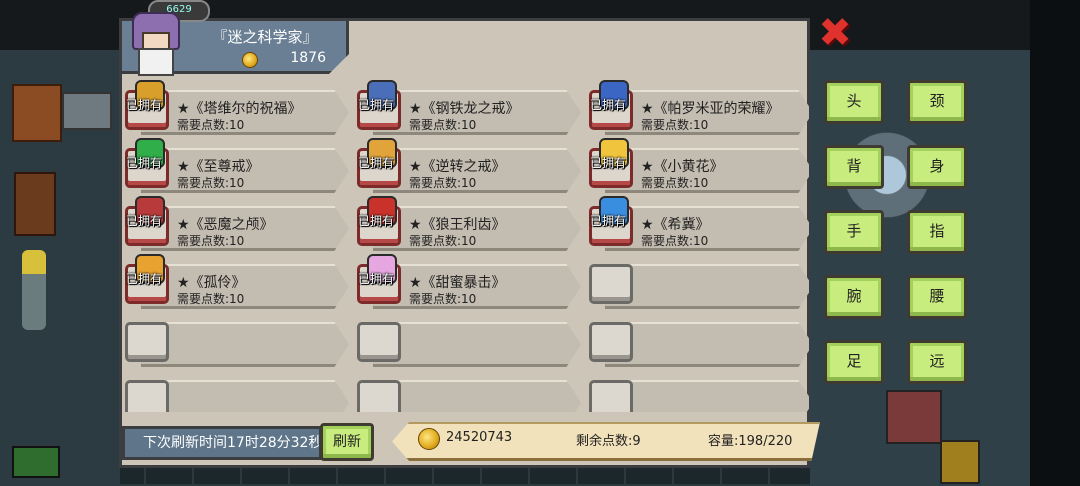 The width and height of the screenshot is (1080, 486). I want to click on item-name: ★《钢铁龙之戒》, so click(464, 109).